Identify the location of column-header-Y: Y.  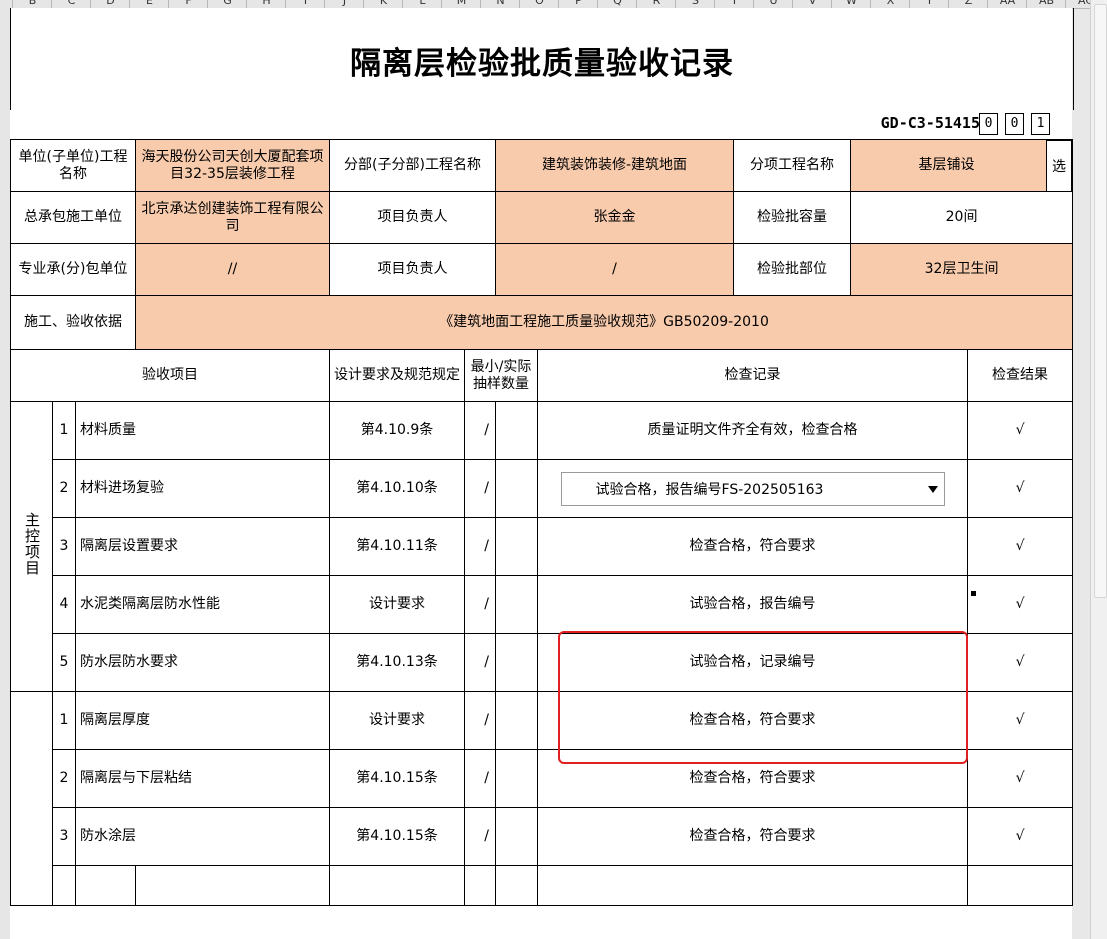
(929, 4).